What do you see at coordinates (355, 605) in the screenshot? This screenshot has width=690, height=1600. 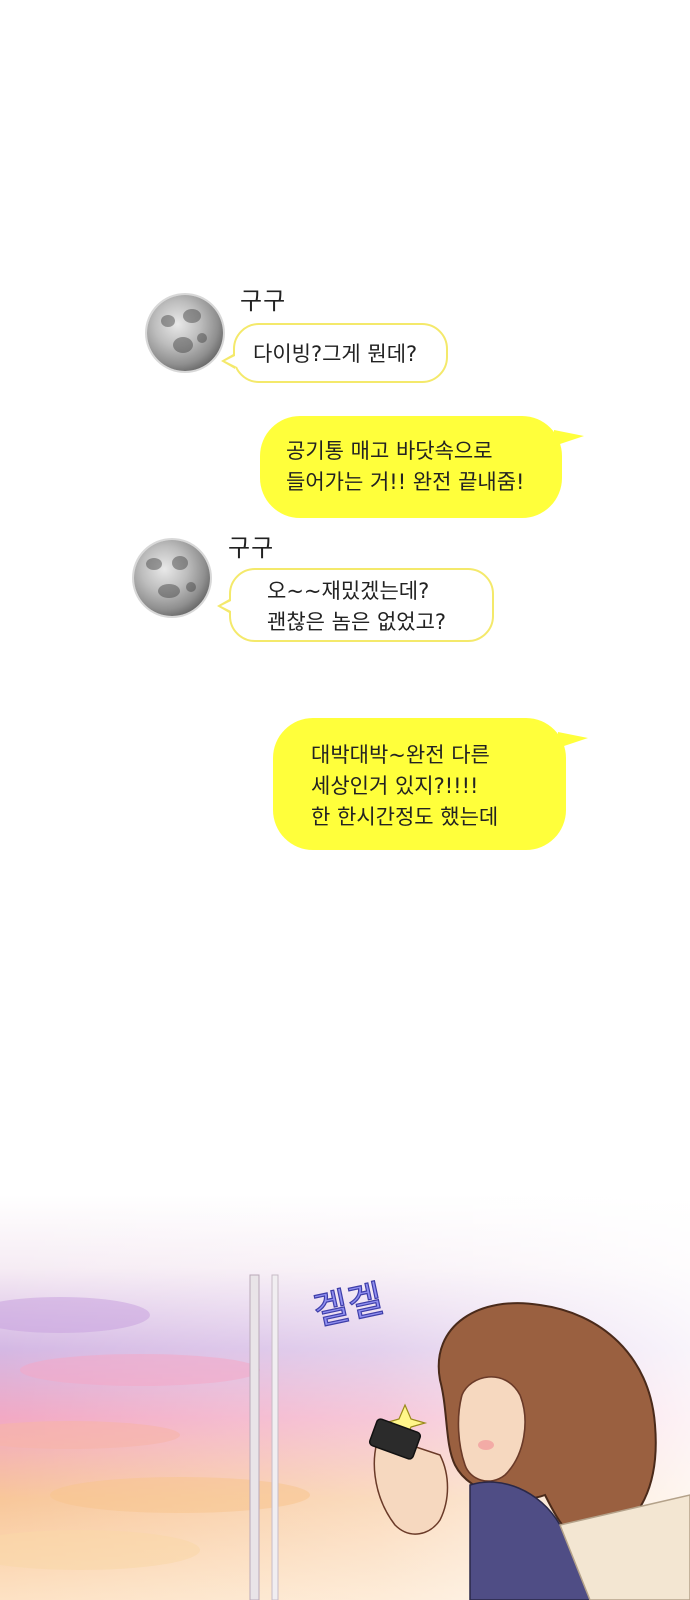 I see `incoming-message-bubble: 오~~재밌겠는데? 괜찮은 놈은 없었고?` at bounding box center [355, 605].